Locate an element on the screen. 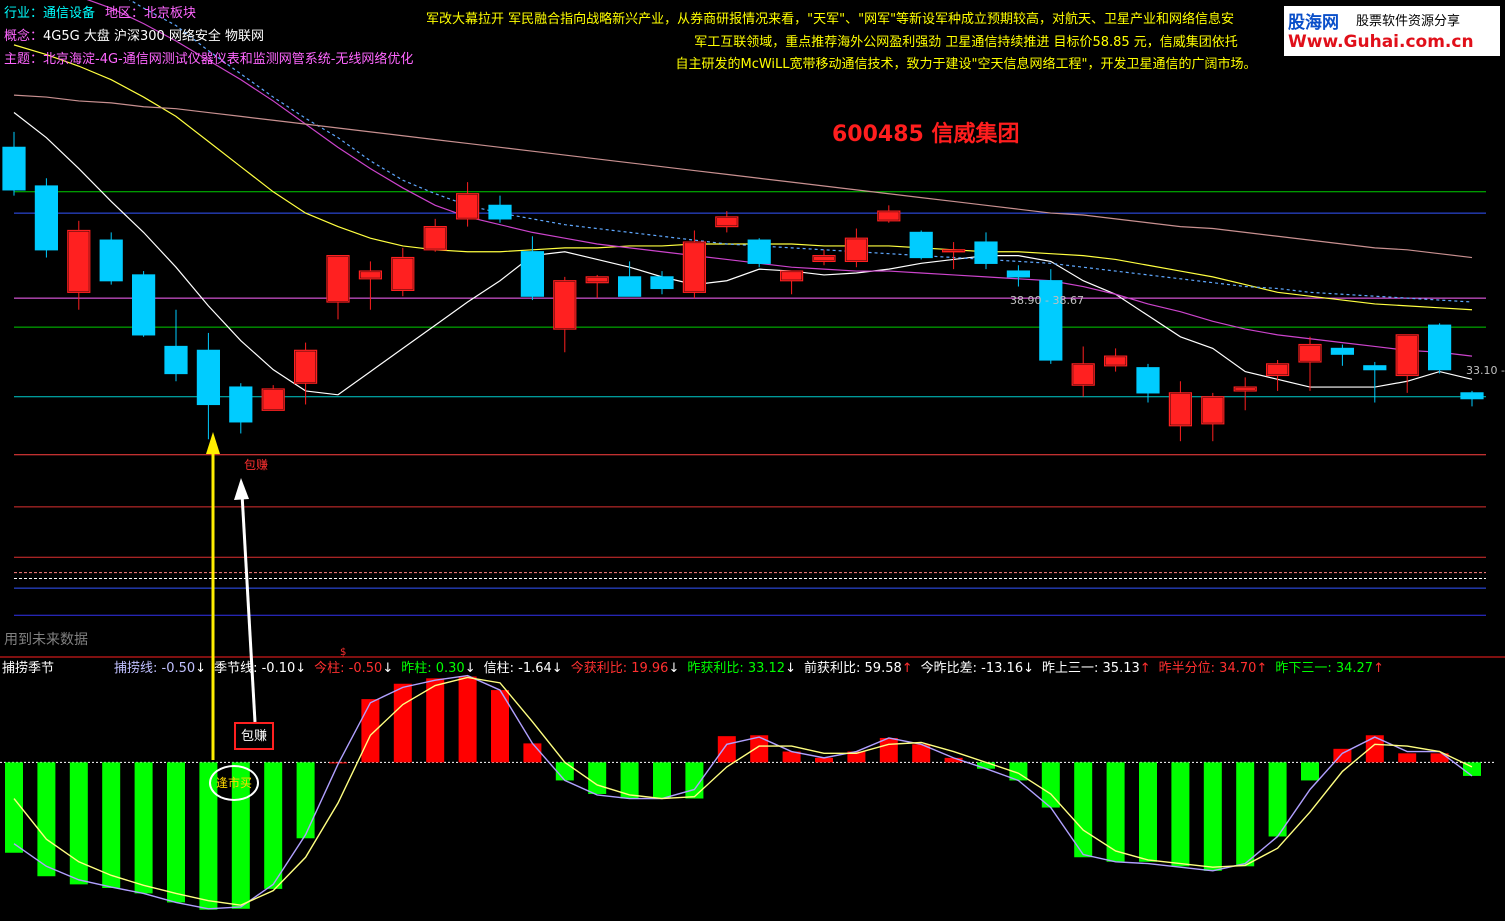 Image resolution: width=1505 pixels, height=921 pixels. readout-label-7: 前获利比: is located at coordinates (832, 668).